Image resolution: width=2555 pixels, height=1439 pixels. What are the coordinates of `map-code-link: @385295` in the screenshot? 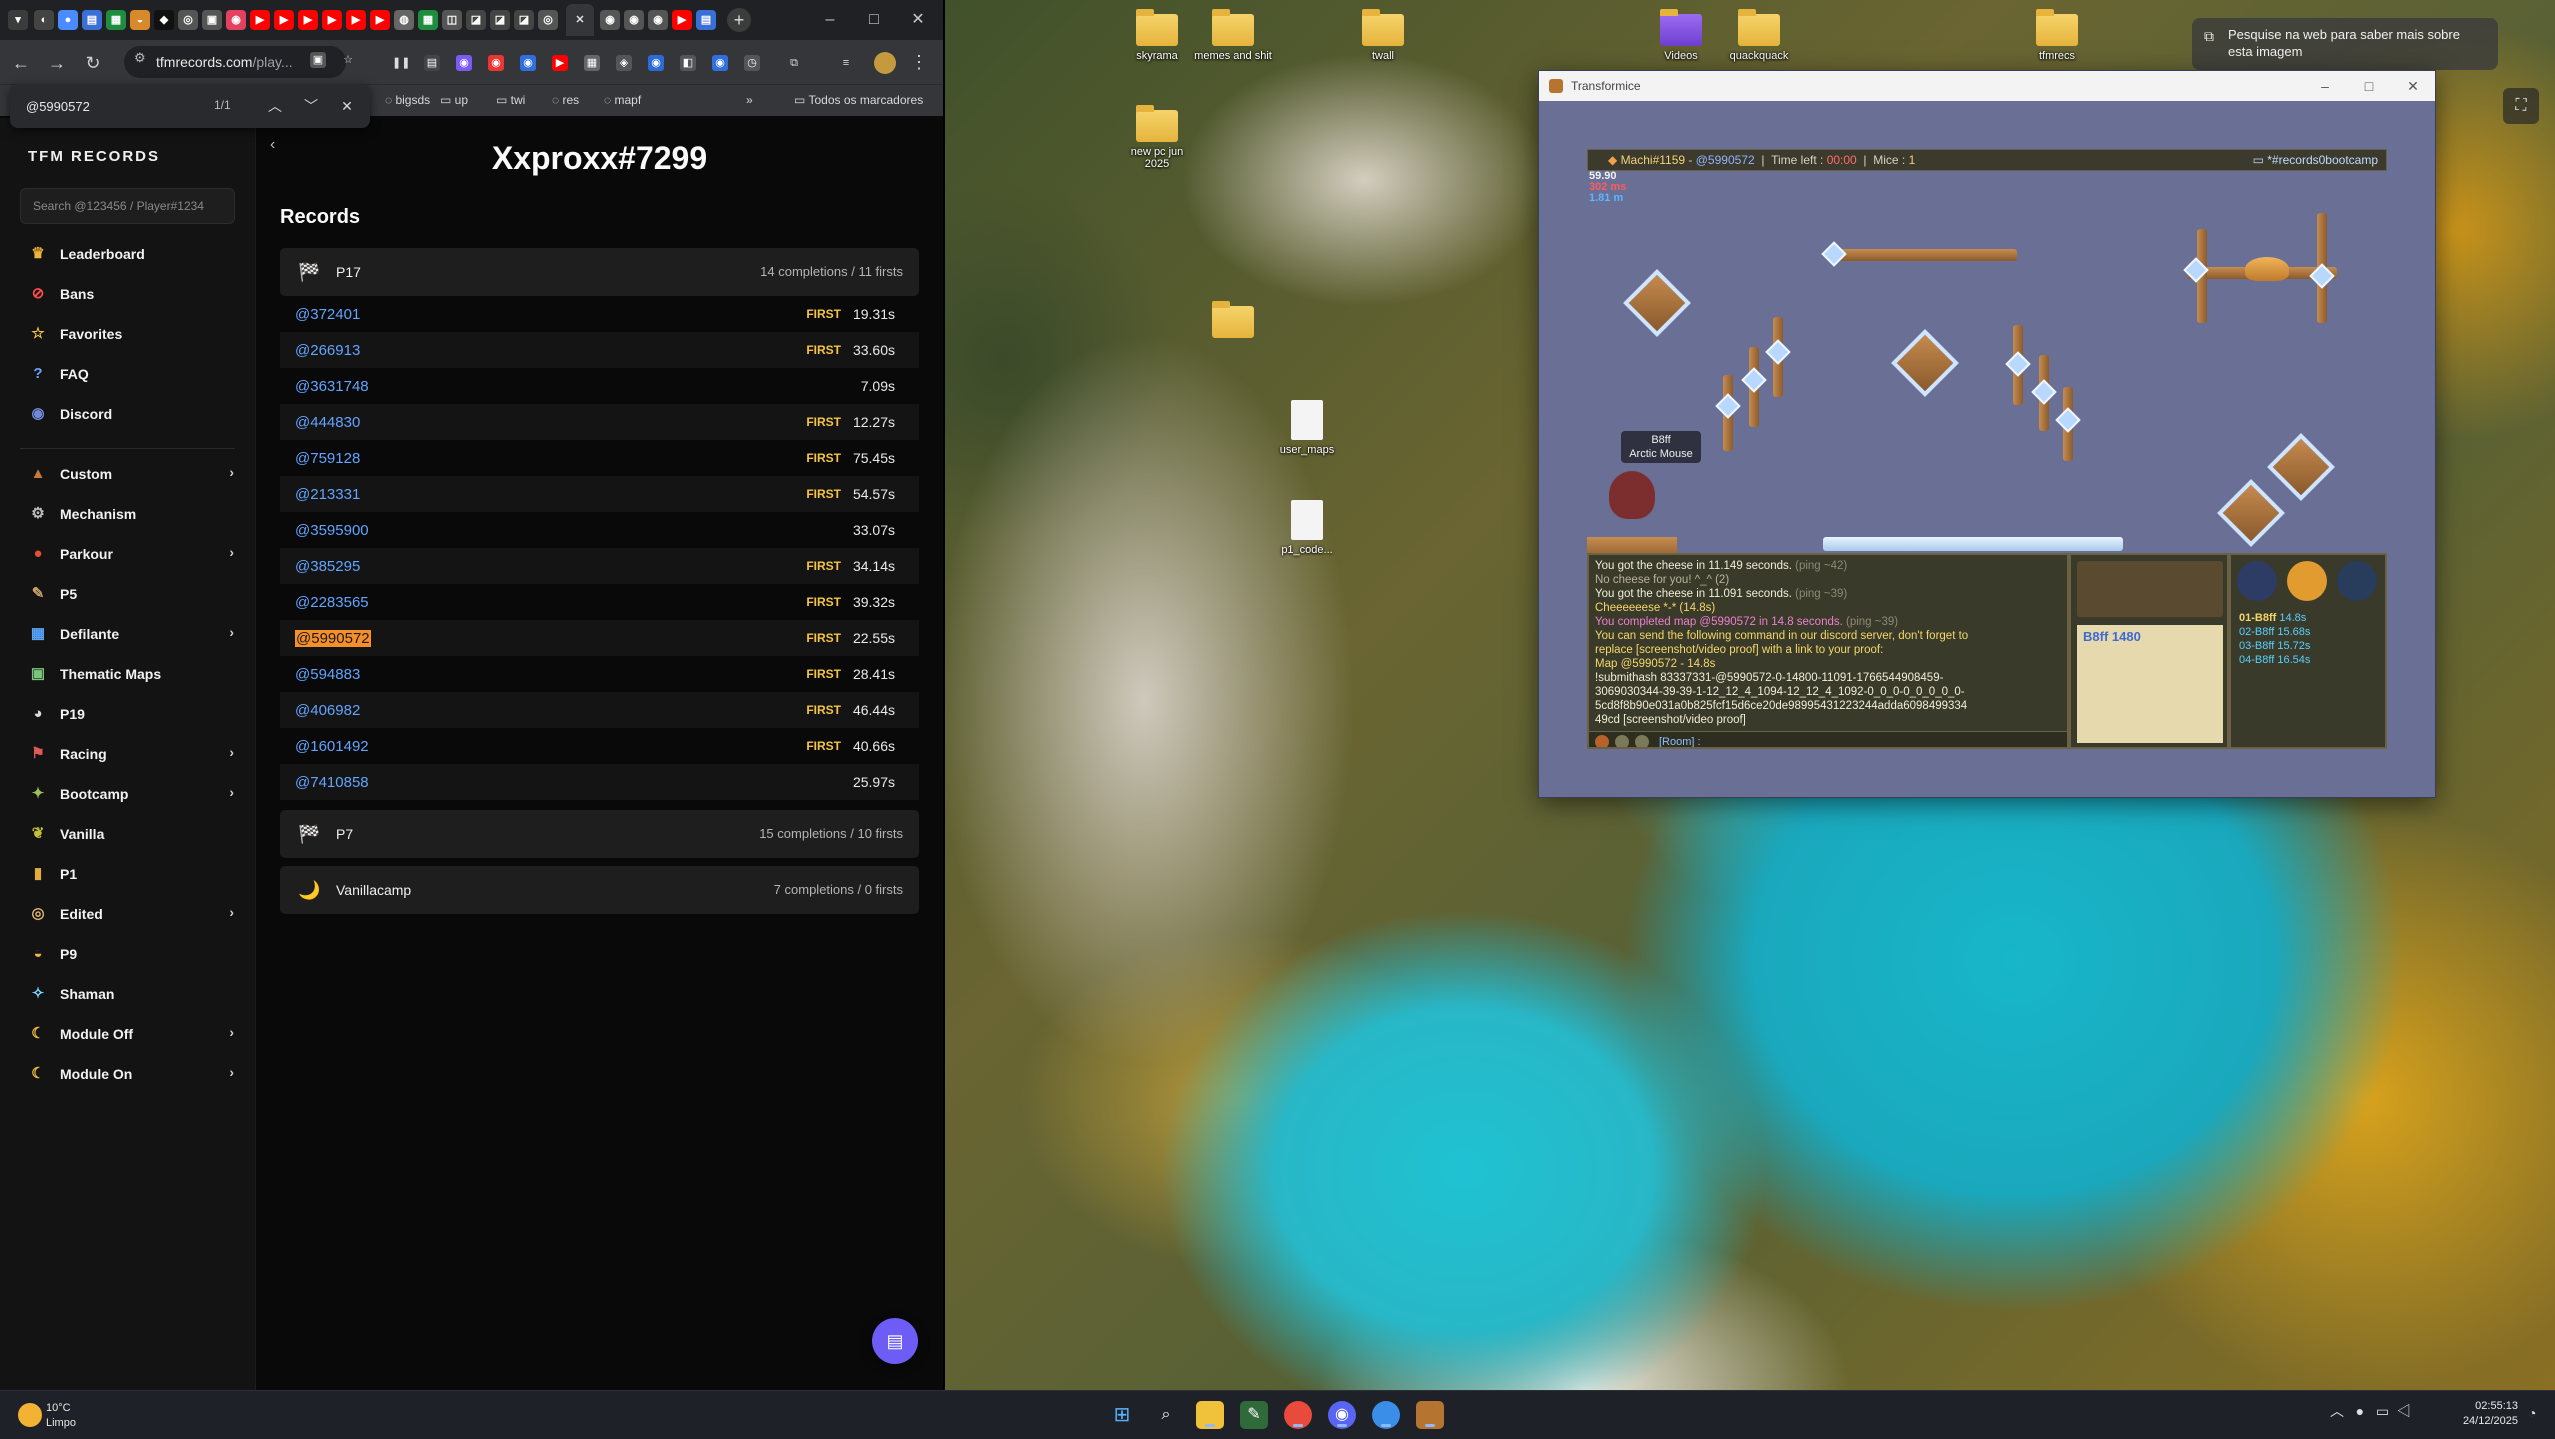 It's located at (327, 566).